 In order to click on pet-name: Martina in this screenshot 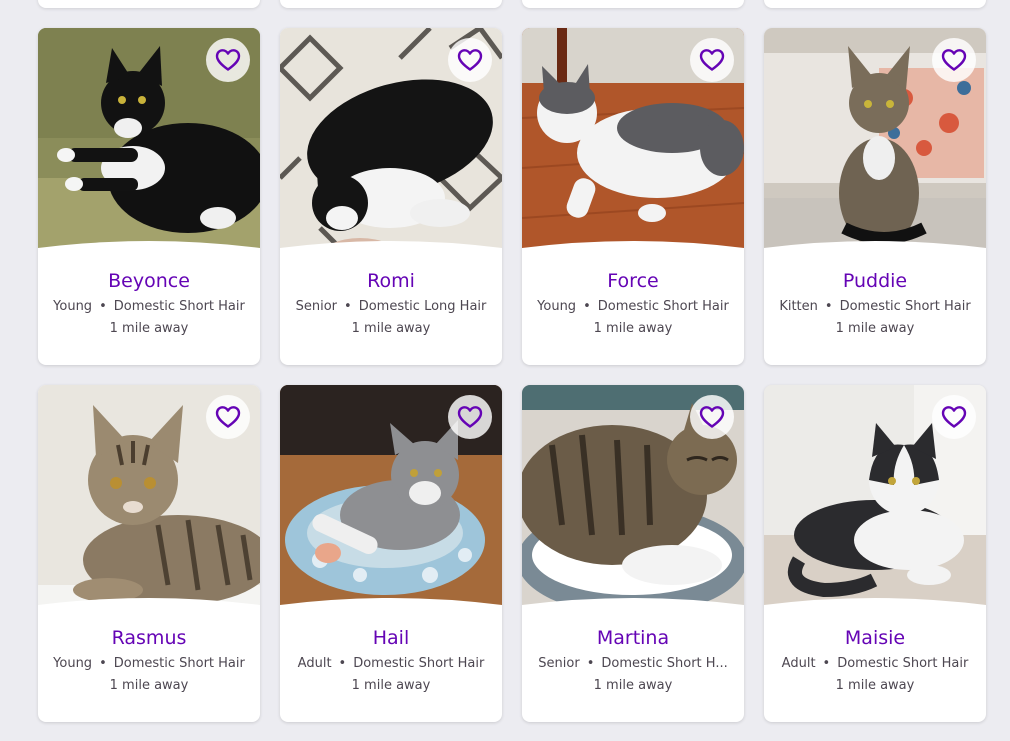, I will do `click(633, 638)`.